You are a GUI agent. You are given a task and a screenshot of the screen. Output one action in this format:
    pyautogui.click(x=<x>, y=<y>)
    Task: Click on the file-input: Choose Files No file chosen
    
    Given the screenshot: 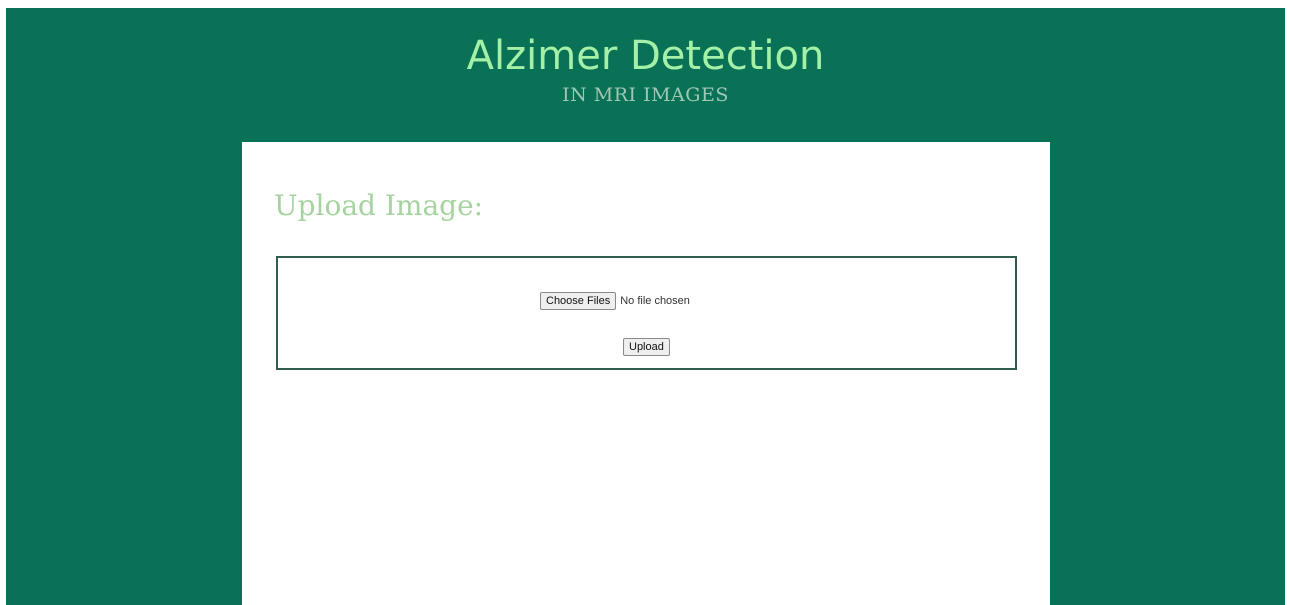 What is the action you would take?
    pyautogui.click(x=615, y=301)
    